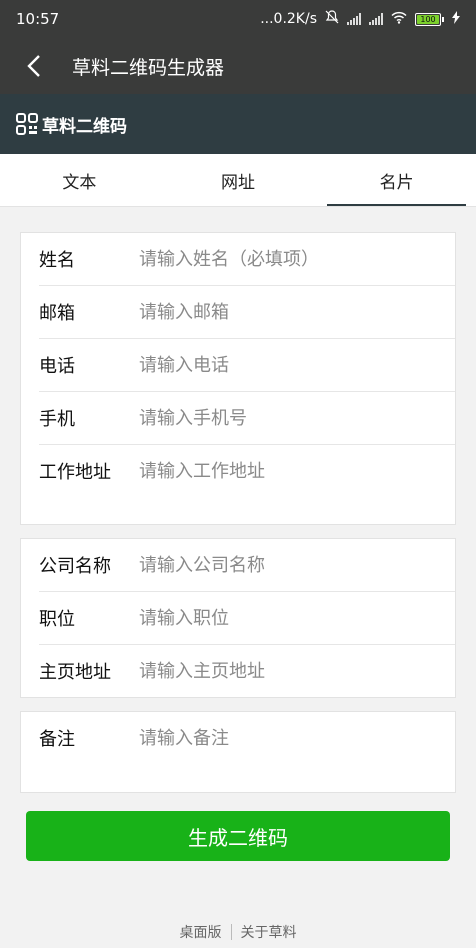  Describe the element at coordinates (75, 566) in the screenshot. I see `company-label: 公司名称` at that location.